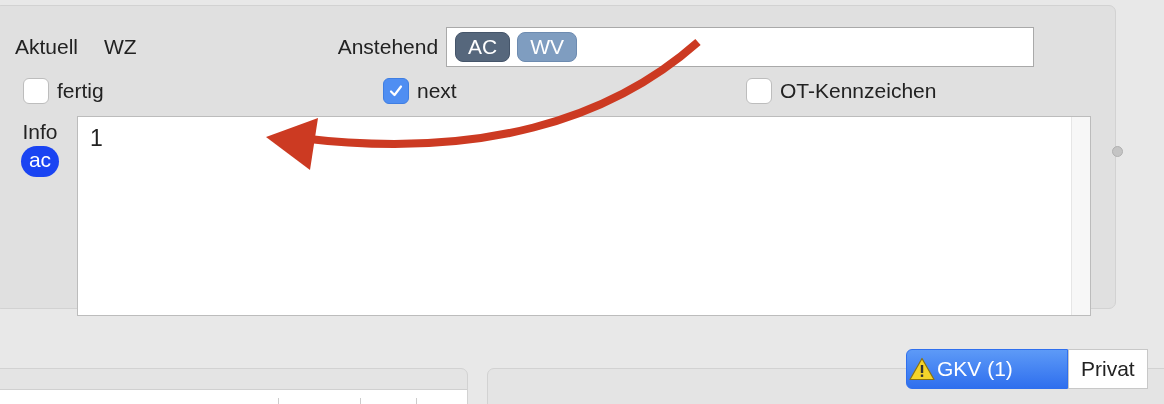 The image size is (1164, 404). I want to click on token: AC, so click(483, 47).